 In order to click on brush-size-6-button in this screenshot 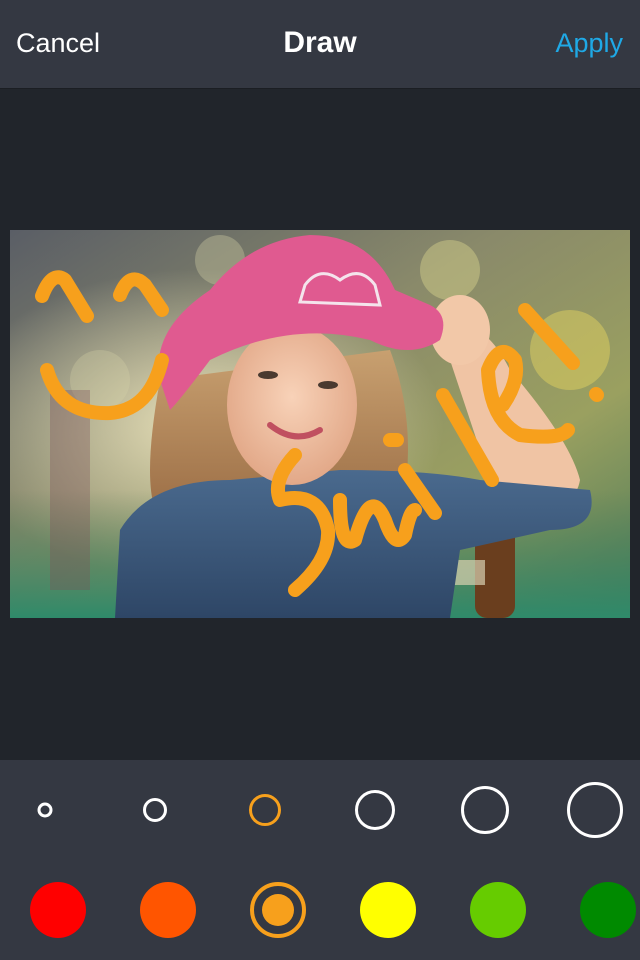, I will do `click(595, 810)`.